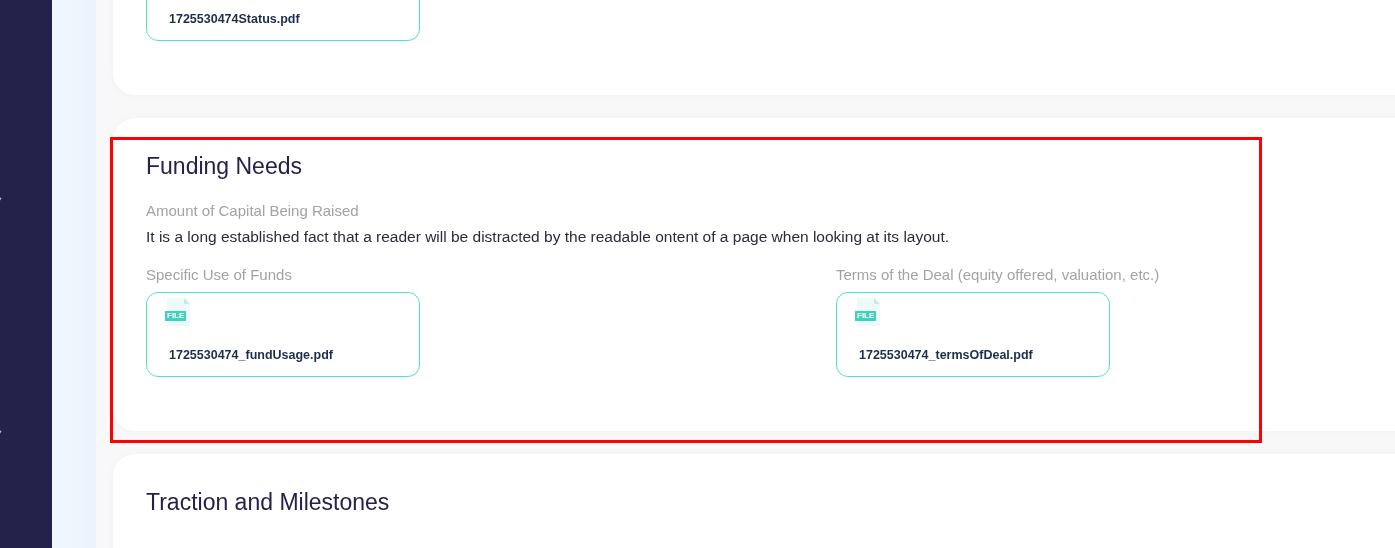 This screenshot has width=1395, height=548. Describe the element at coordinates (268, 502) in the screenshot. I see `section-title: Traction and Milestones` at that location.